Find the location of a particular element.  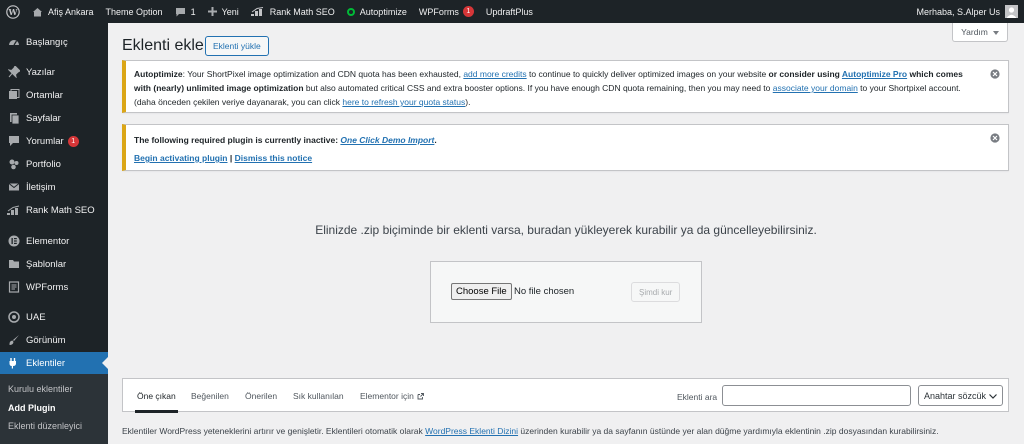

greeting-label: Merhaba, S.Alper Us is located at coordinates (958, 11).